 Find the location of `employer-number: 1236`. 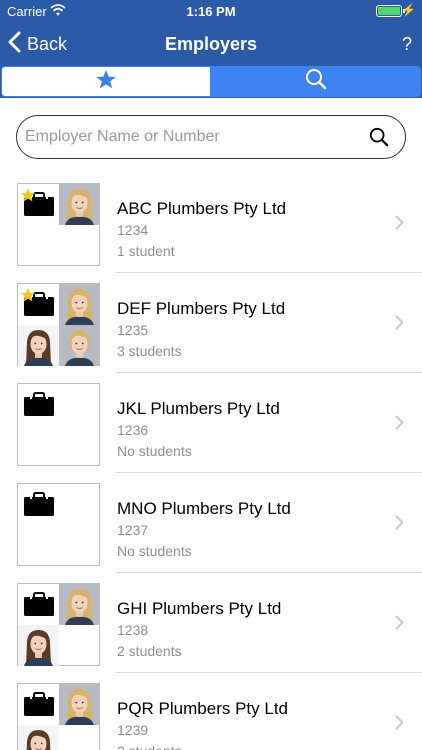

employer-number: 1236 is located at coordinates (133, 430).